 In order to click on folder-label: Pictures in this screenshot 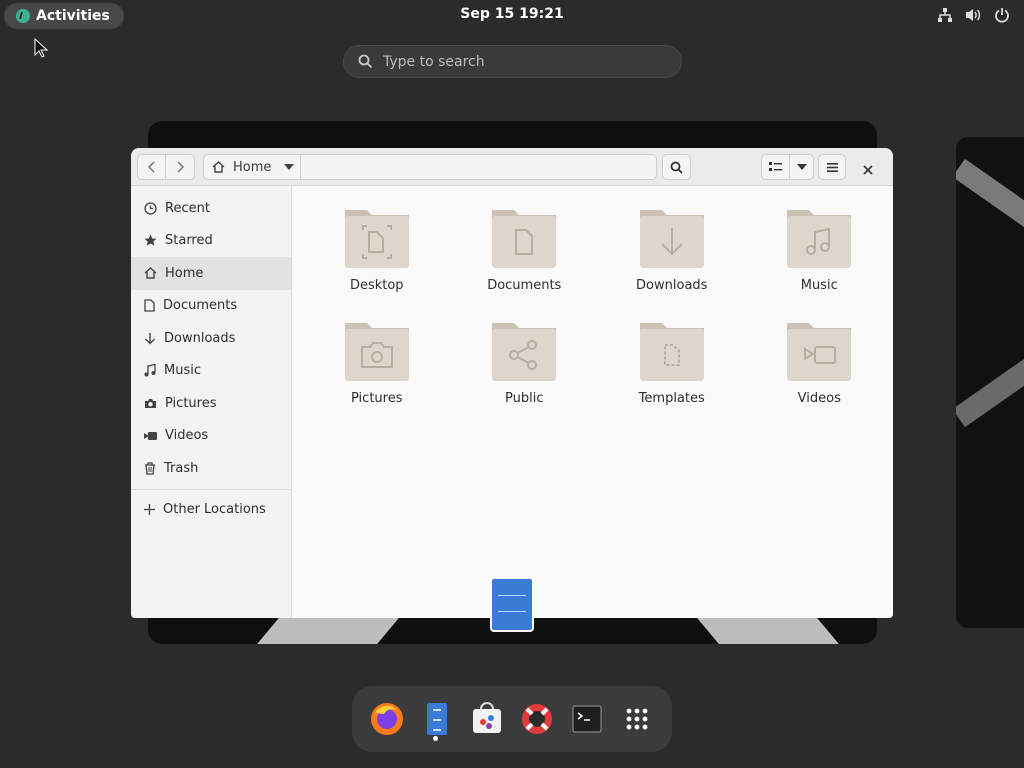, I will do `click(377, 398)`.